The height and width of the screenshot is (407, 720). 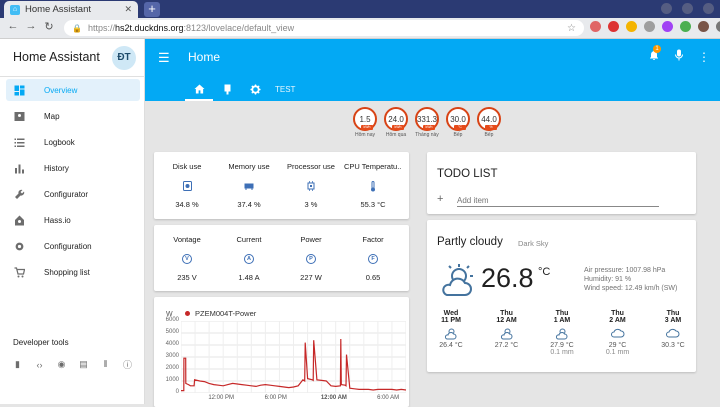 I want to click on sidebar-item-configuration: Configuration, so click(x=73, y=246).